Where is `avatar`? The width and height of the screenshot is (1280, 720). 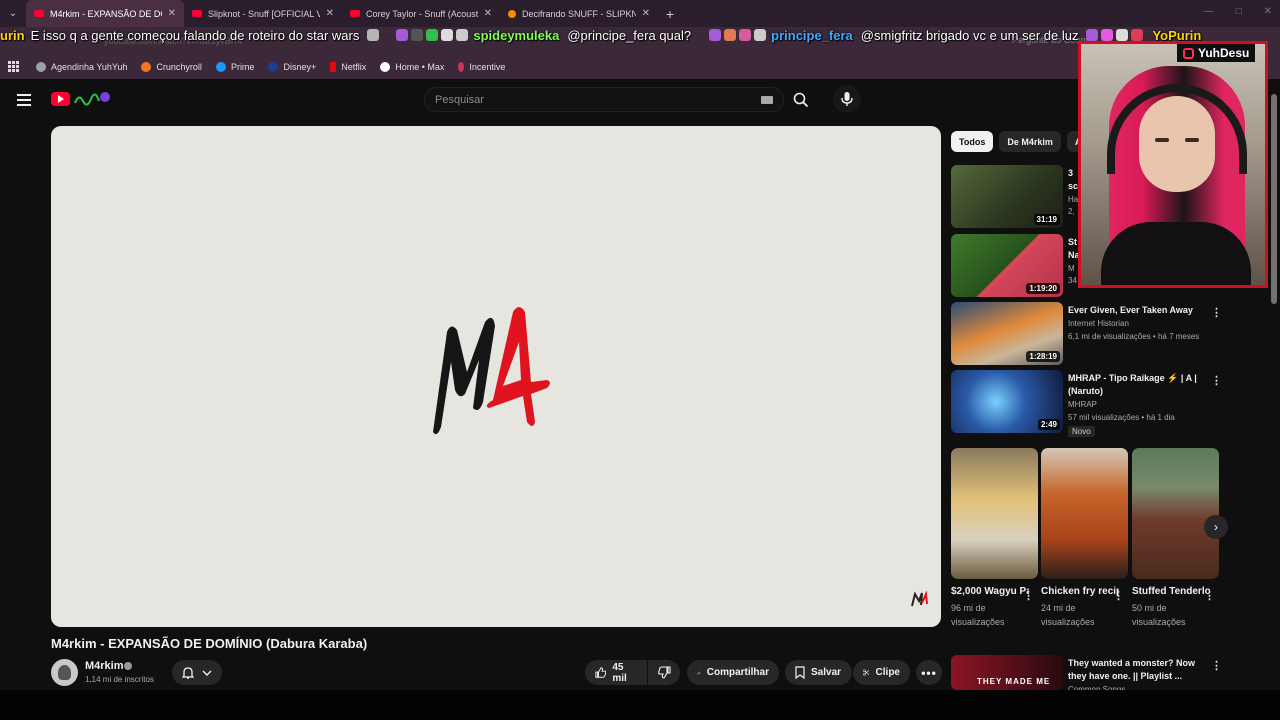
avatar is located at coordinates (64, 672).